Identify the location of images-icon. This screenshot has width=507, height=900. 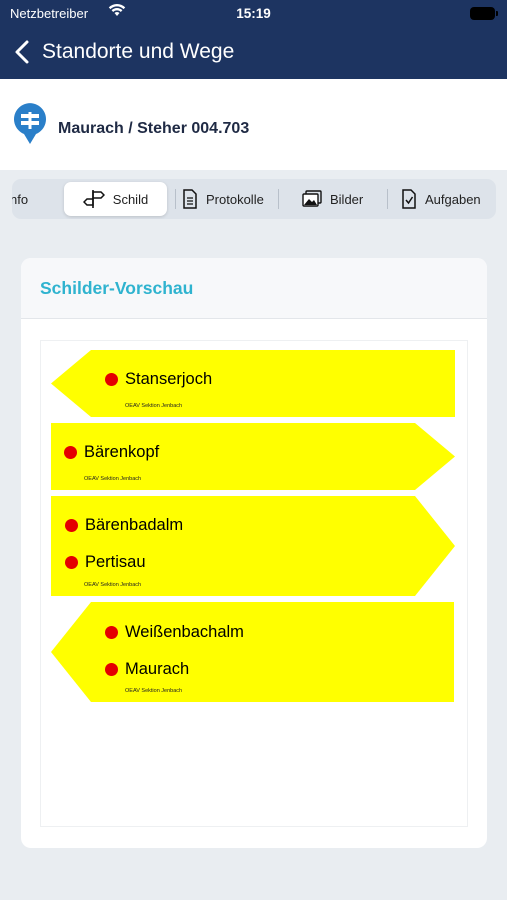
(312, 198).